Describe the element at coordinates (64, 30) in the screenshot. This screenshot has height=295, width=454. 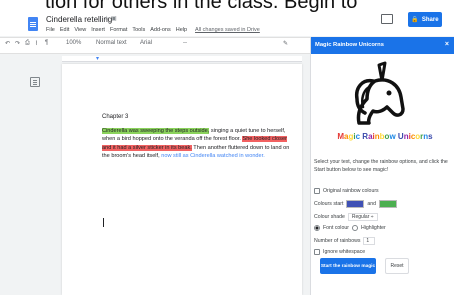
I see `menu-edit: Edit` at that location.